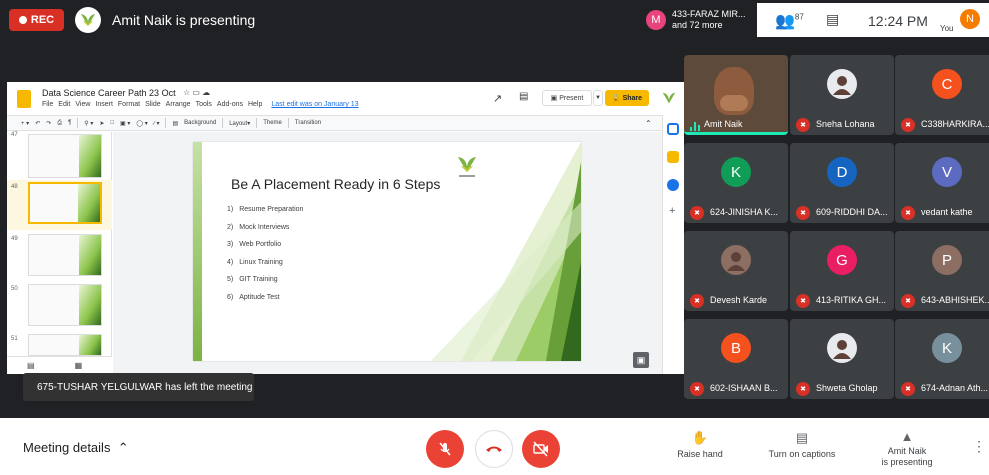  I want to click on toolbar-transition: Transition, so click(308, 123).